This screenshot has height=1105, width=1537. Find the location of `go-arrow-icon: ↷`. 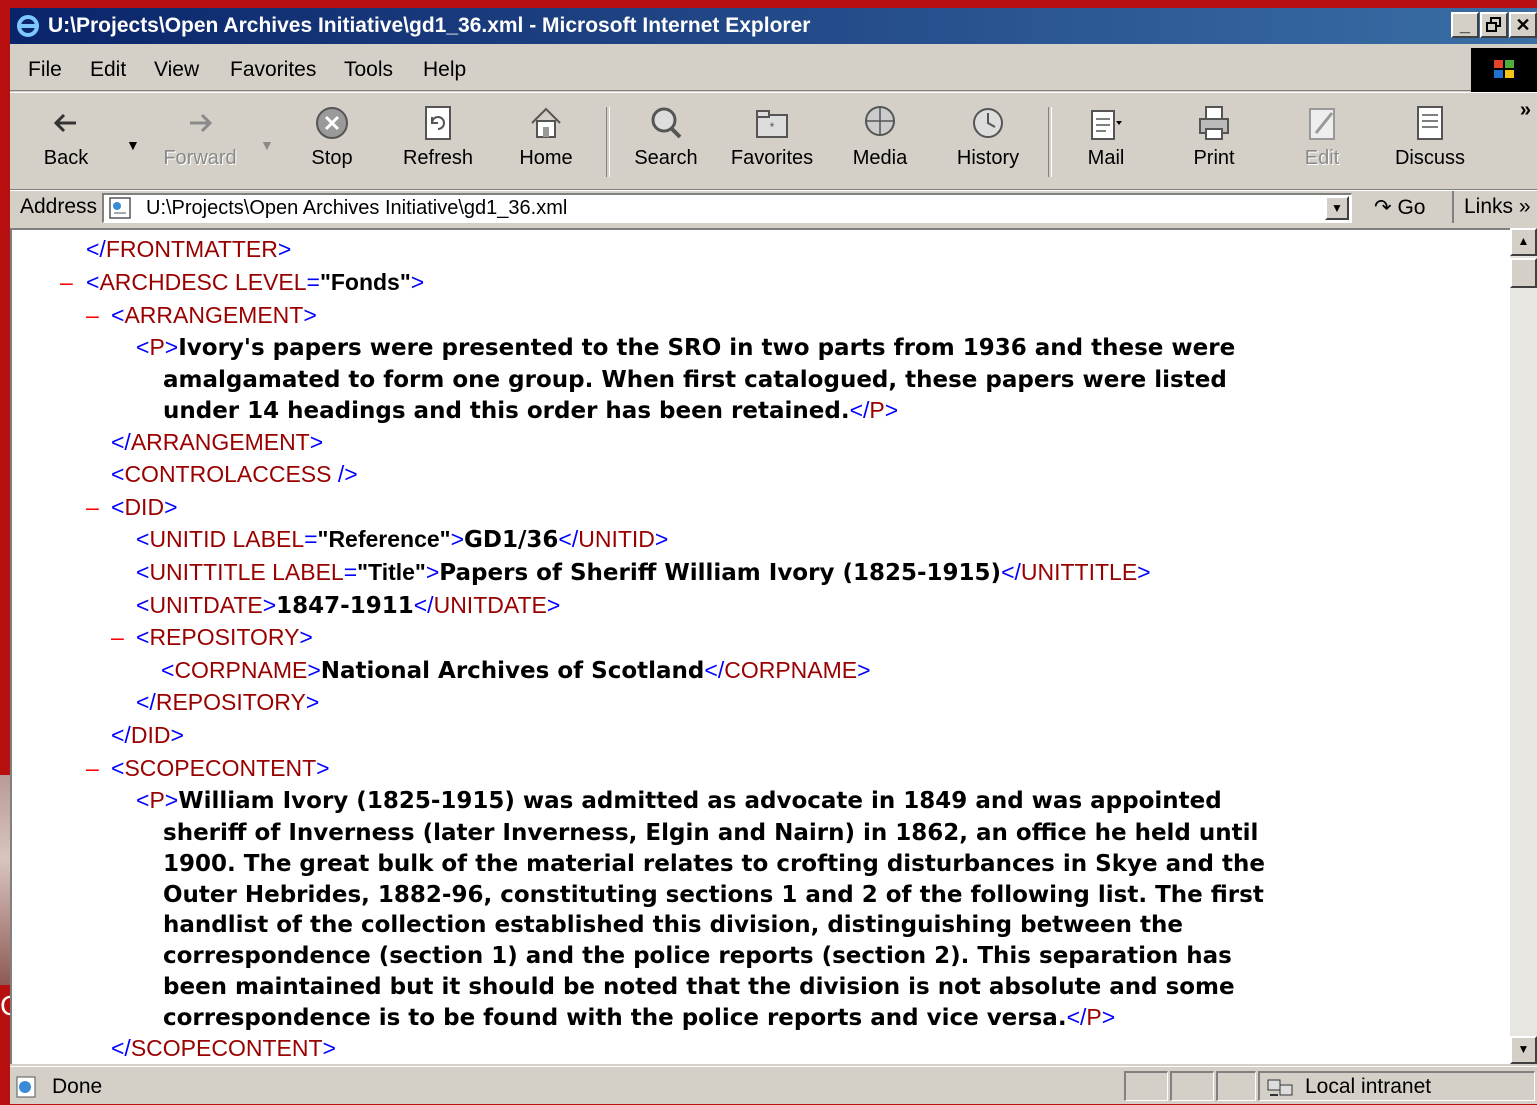

go-arrow-icon: ↷ is located at coordinates (1383, 207).